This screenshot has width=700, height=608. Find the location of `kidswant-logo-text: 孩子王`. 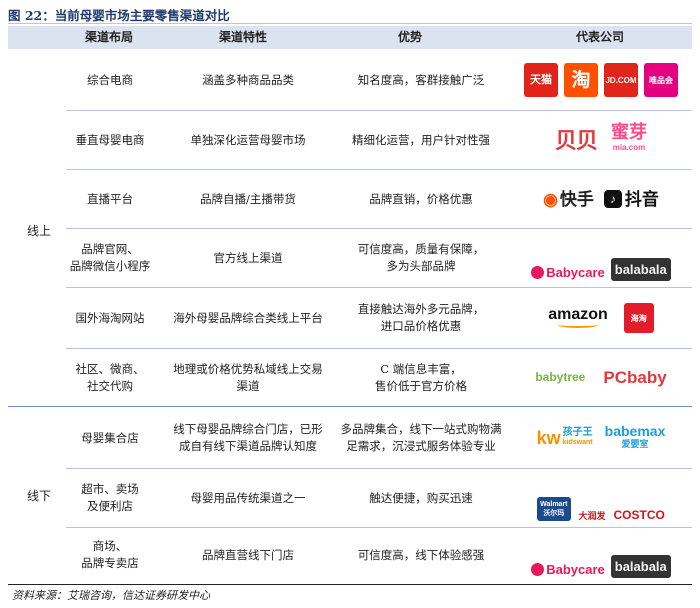

kidswant-logo-text: 孩子王 is located at coordinates (577, 432).